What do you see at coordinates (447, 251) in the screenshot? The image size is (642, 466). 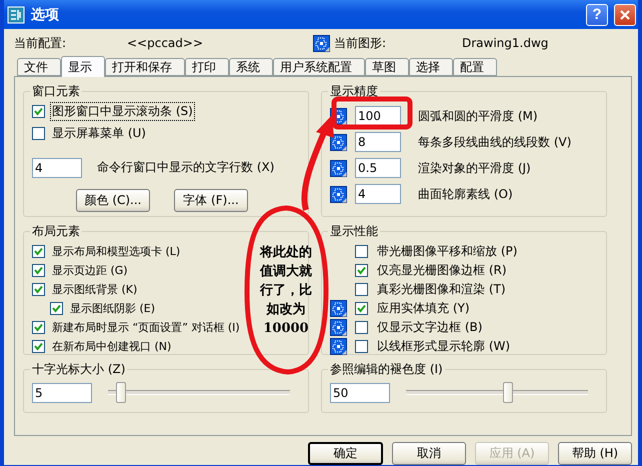 I see `checkbox-label: 带光栅图像平移和缩放 (P)` at bounding box center [447, 251].